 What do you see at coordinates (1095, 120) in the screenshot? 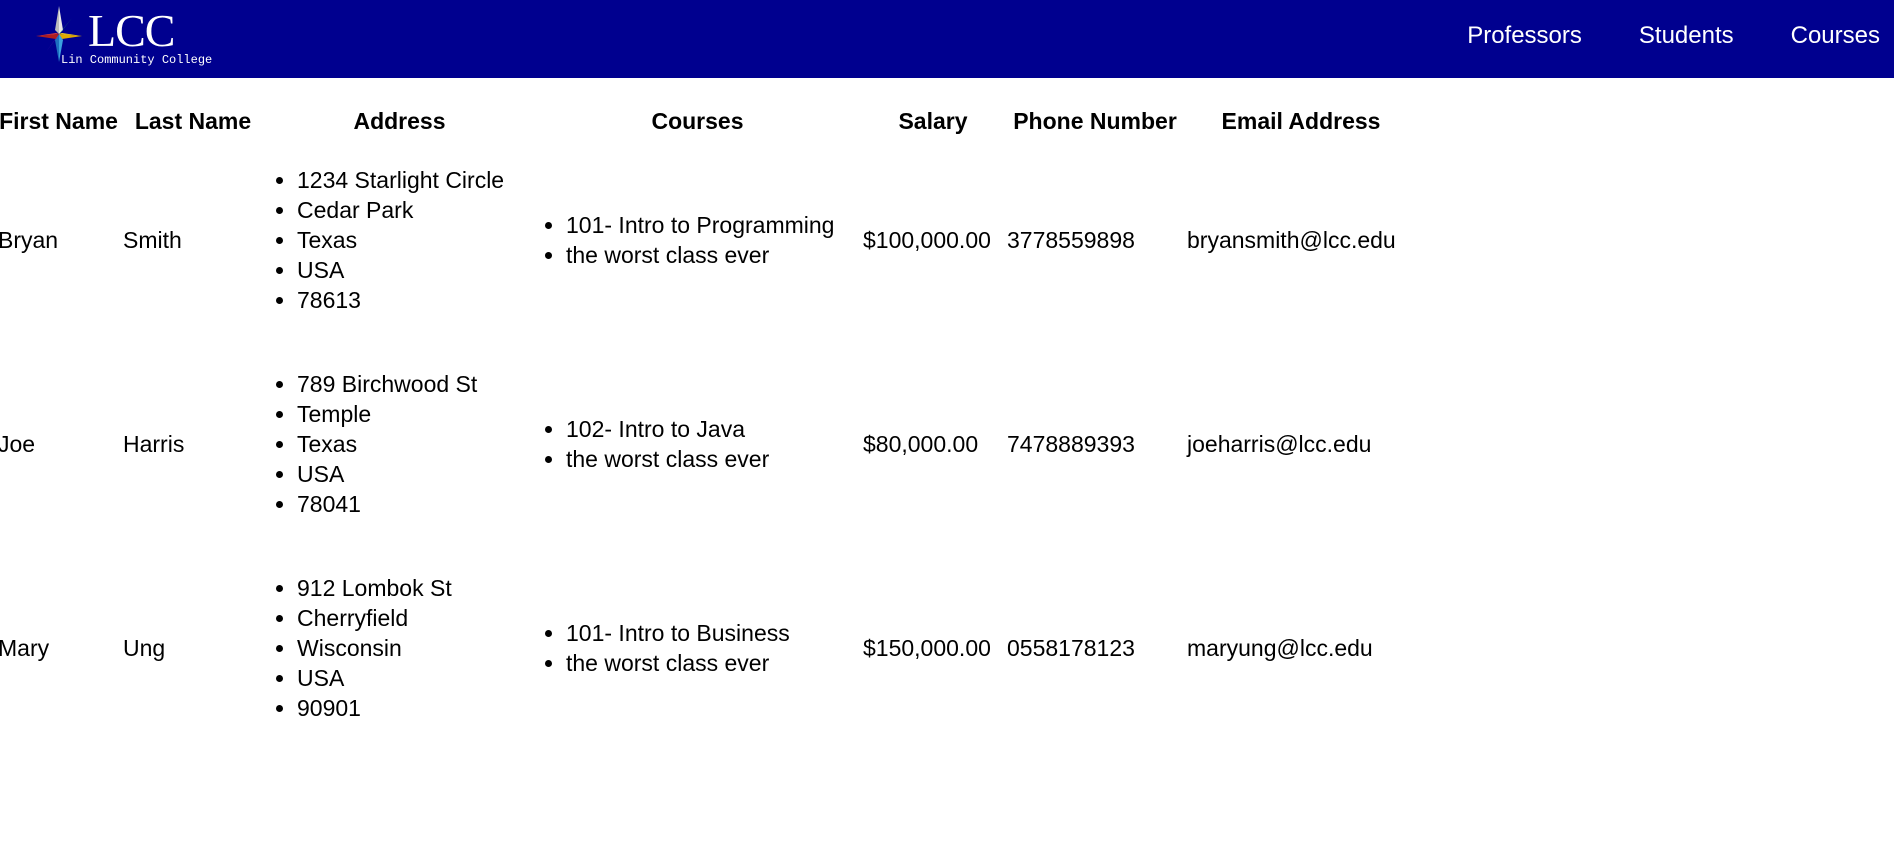
I see `column-header-phone-number: Phone Number` at bounding box center [1095, 120].